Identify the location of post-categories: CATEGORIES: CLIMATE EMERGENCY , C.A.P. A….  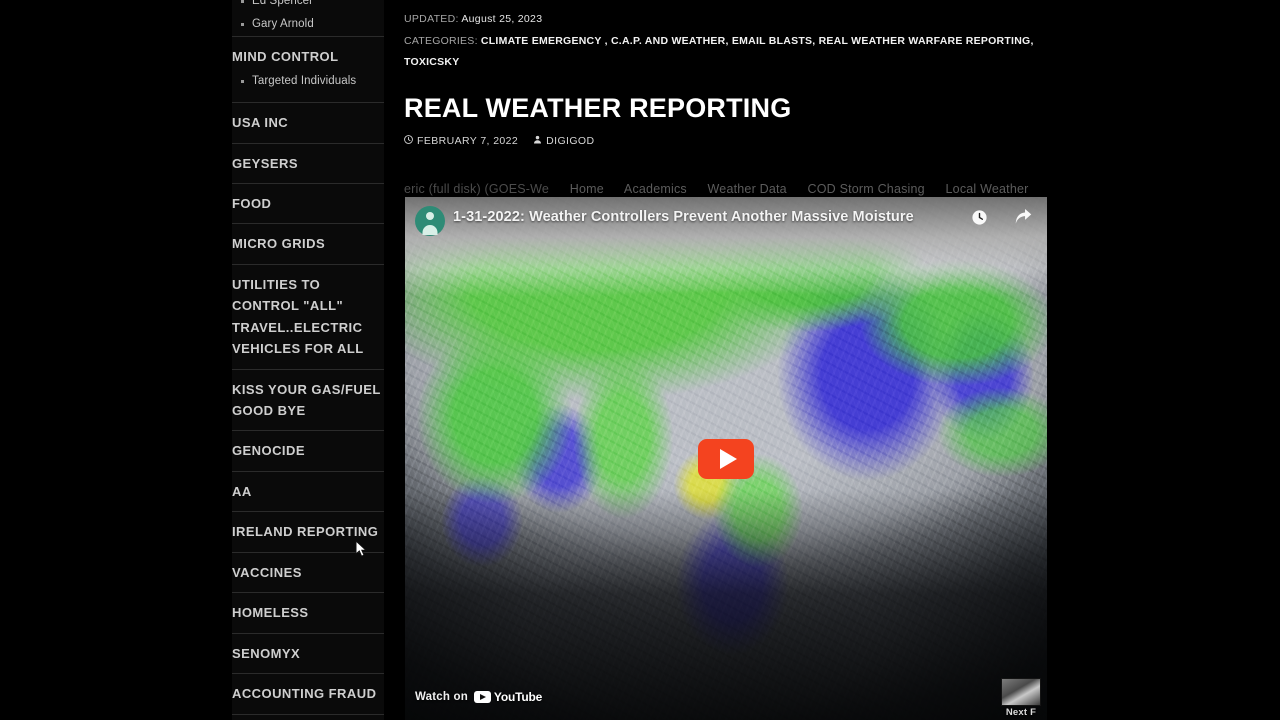
(725, 51).